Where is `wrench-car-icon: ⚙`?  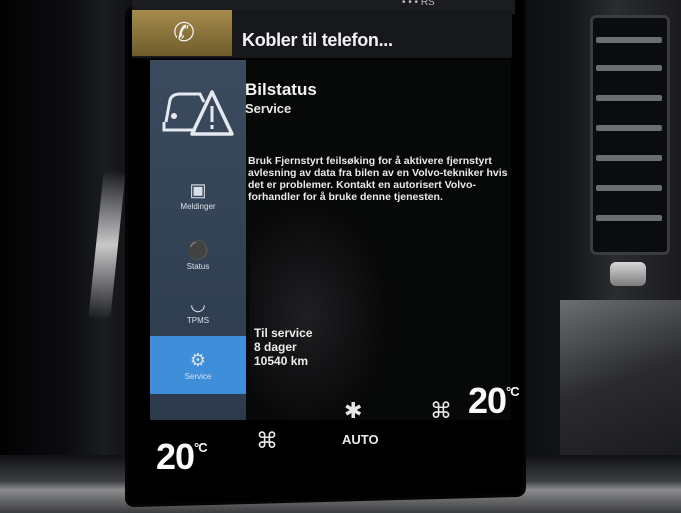 wrench-car-icon: ⚙ is located at coordinates (198, 360).